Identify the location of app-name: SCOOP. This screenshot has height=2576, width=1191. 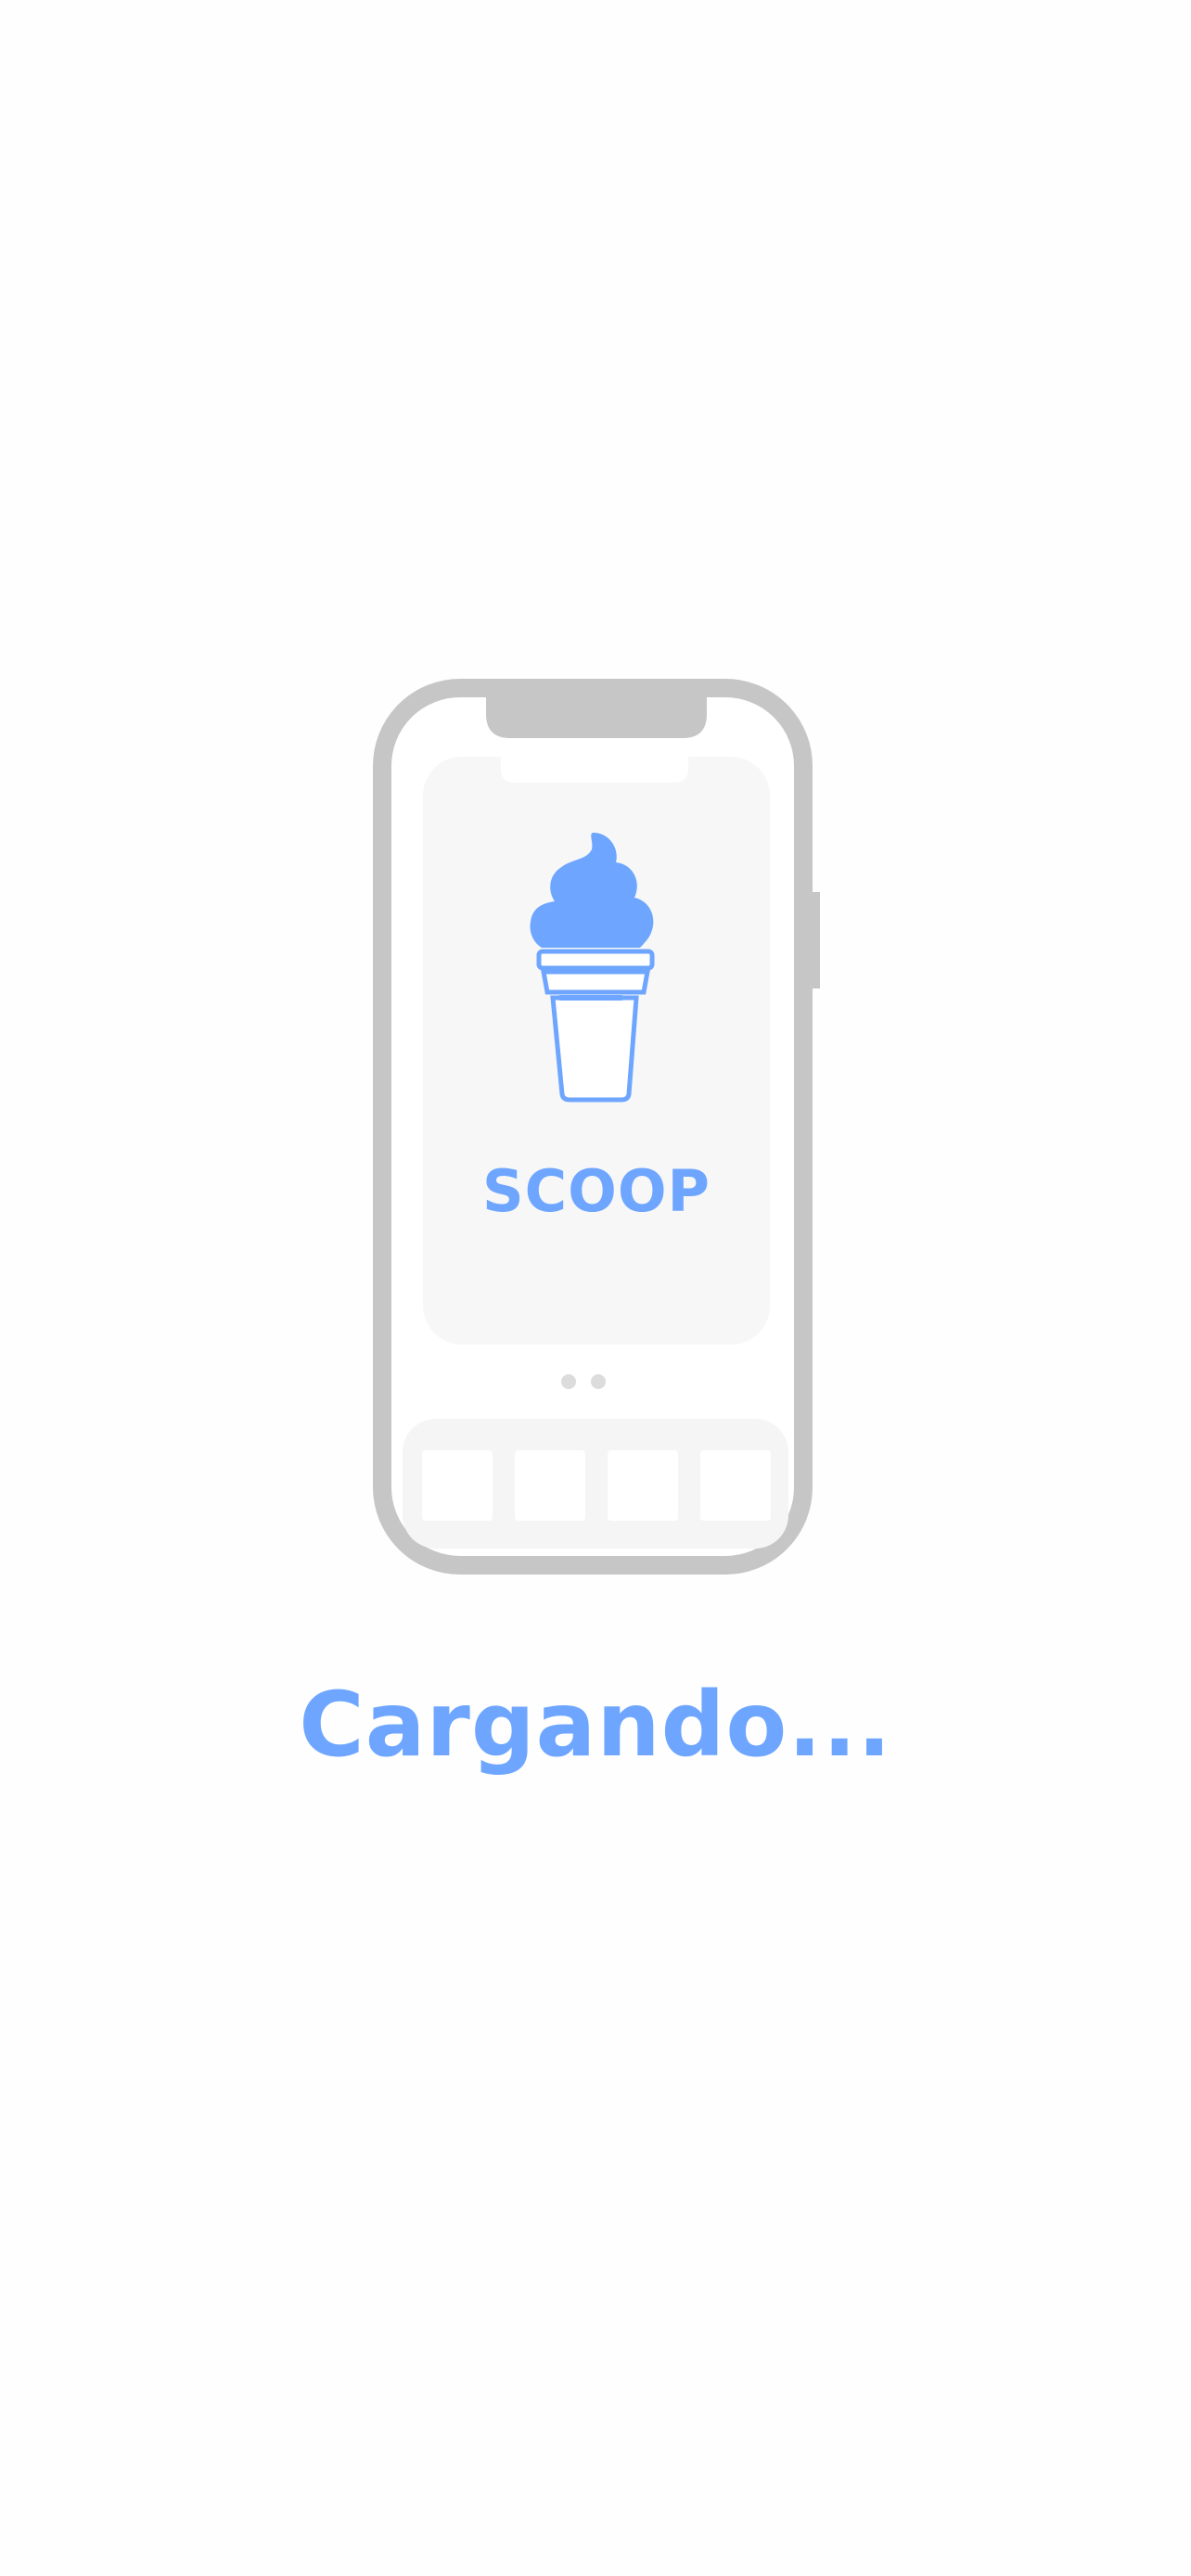
(597, 1191).